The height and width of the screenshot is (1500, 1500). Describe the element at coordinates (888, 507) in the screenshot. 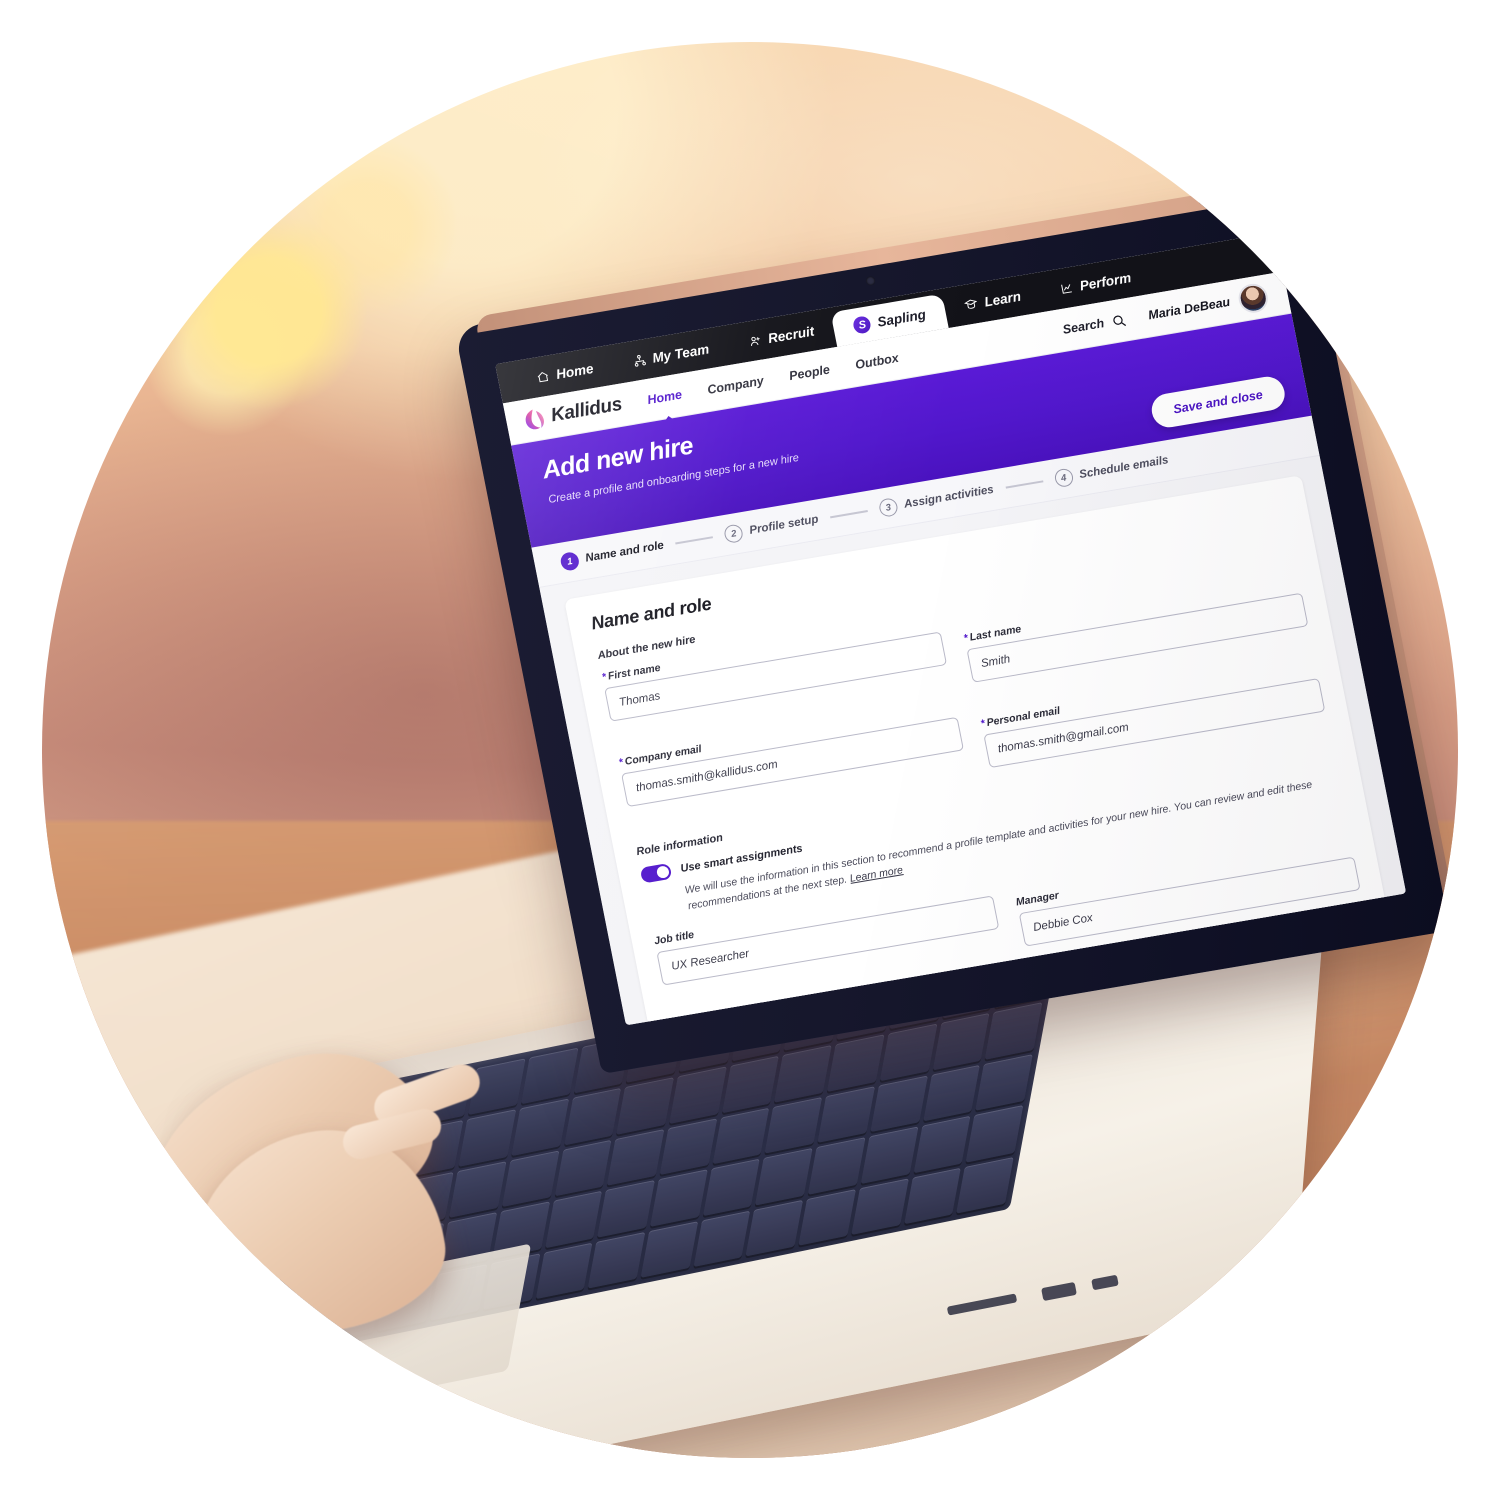

I see `step-number: 3` at that location.